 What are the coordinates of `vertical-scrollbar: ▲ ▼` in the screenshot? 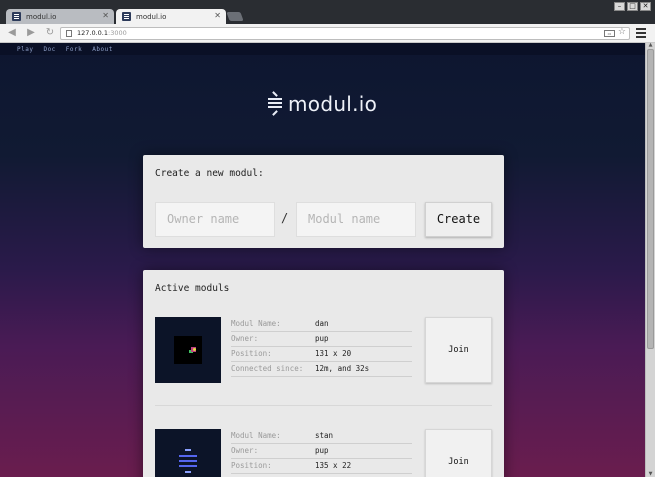 It's located at (650, 260).